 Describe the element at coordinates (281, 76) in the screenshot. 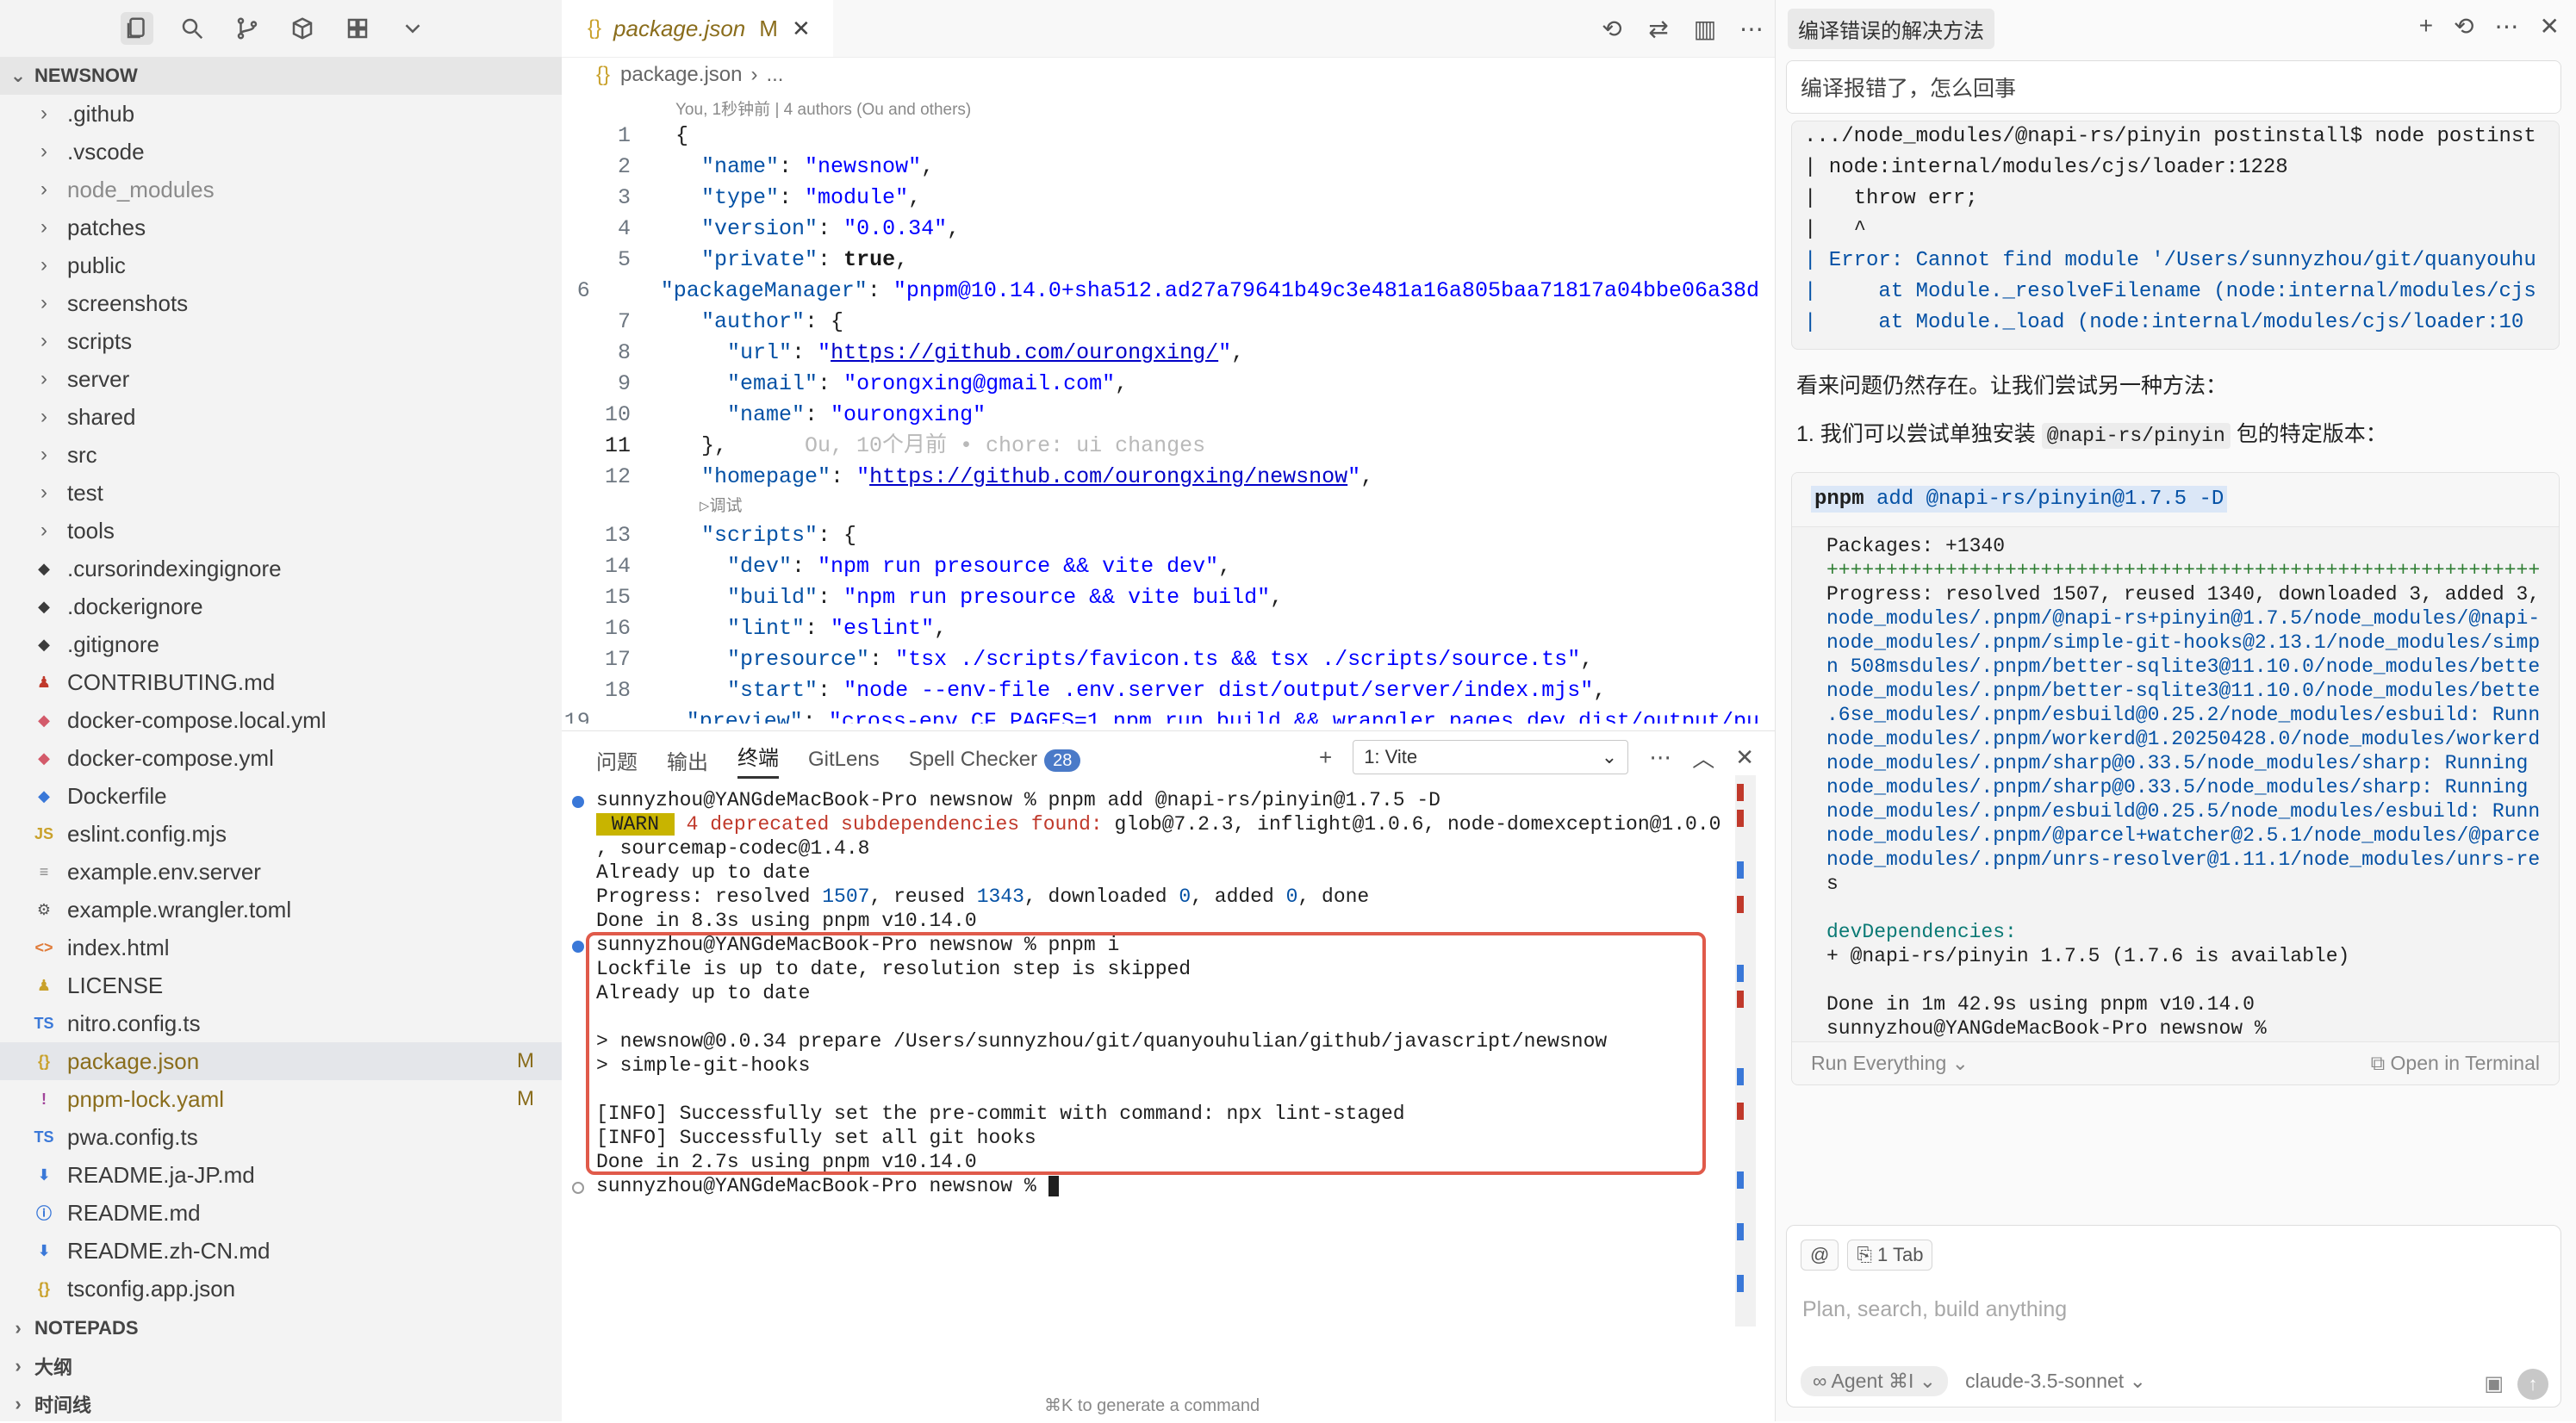

I see `explorer-project-header: ⌄ NEWSNOW` at that location.